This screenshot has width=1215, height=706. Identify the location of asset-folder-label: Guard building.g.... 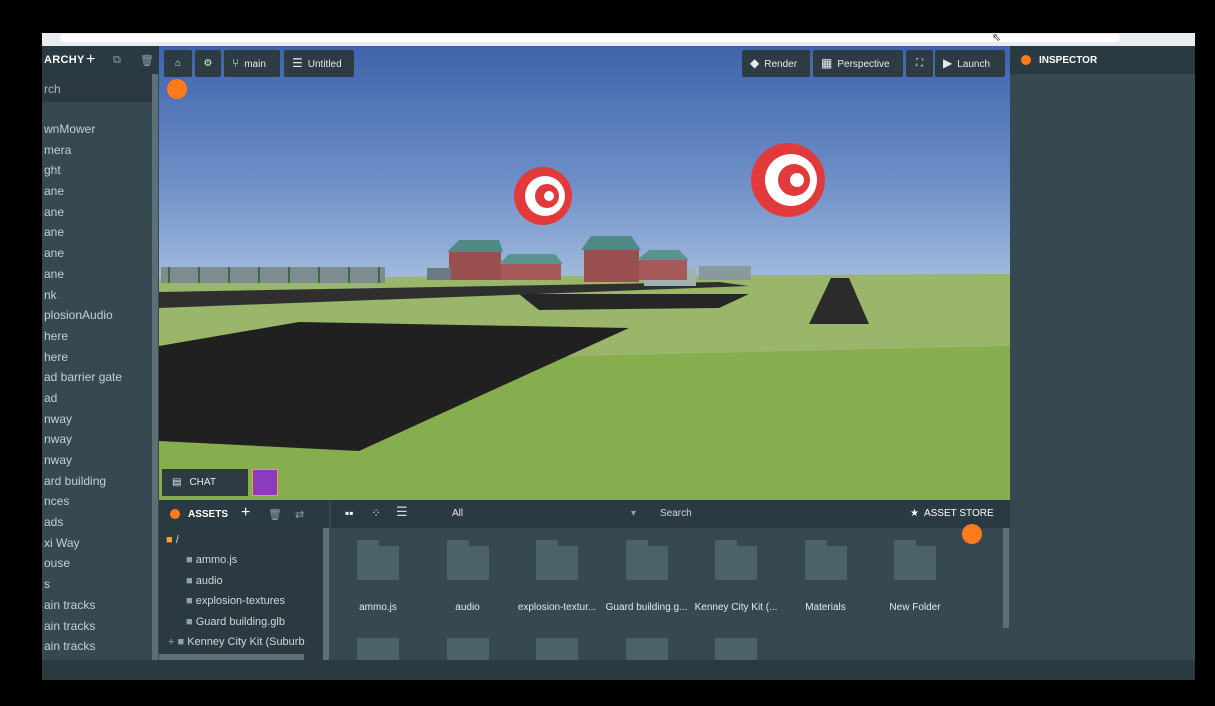
(646, 607).